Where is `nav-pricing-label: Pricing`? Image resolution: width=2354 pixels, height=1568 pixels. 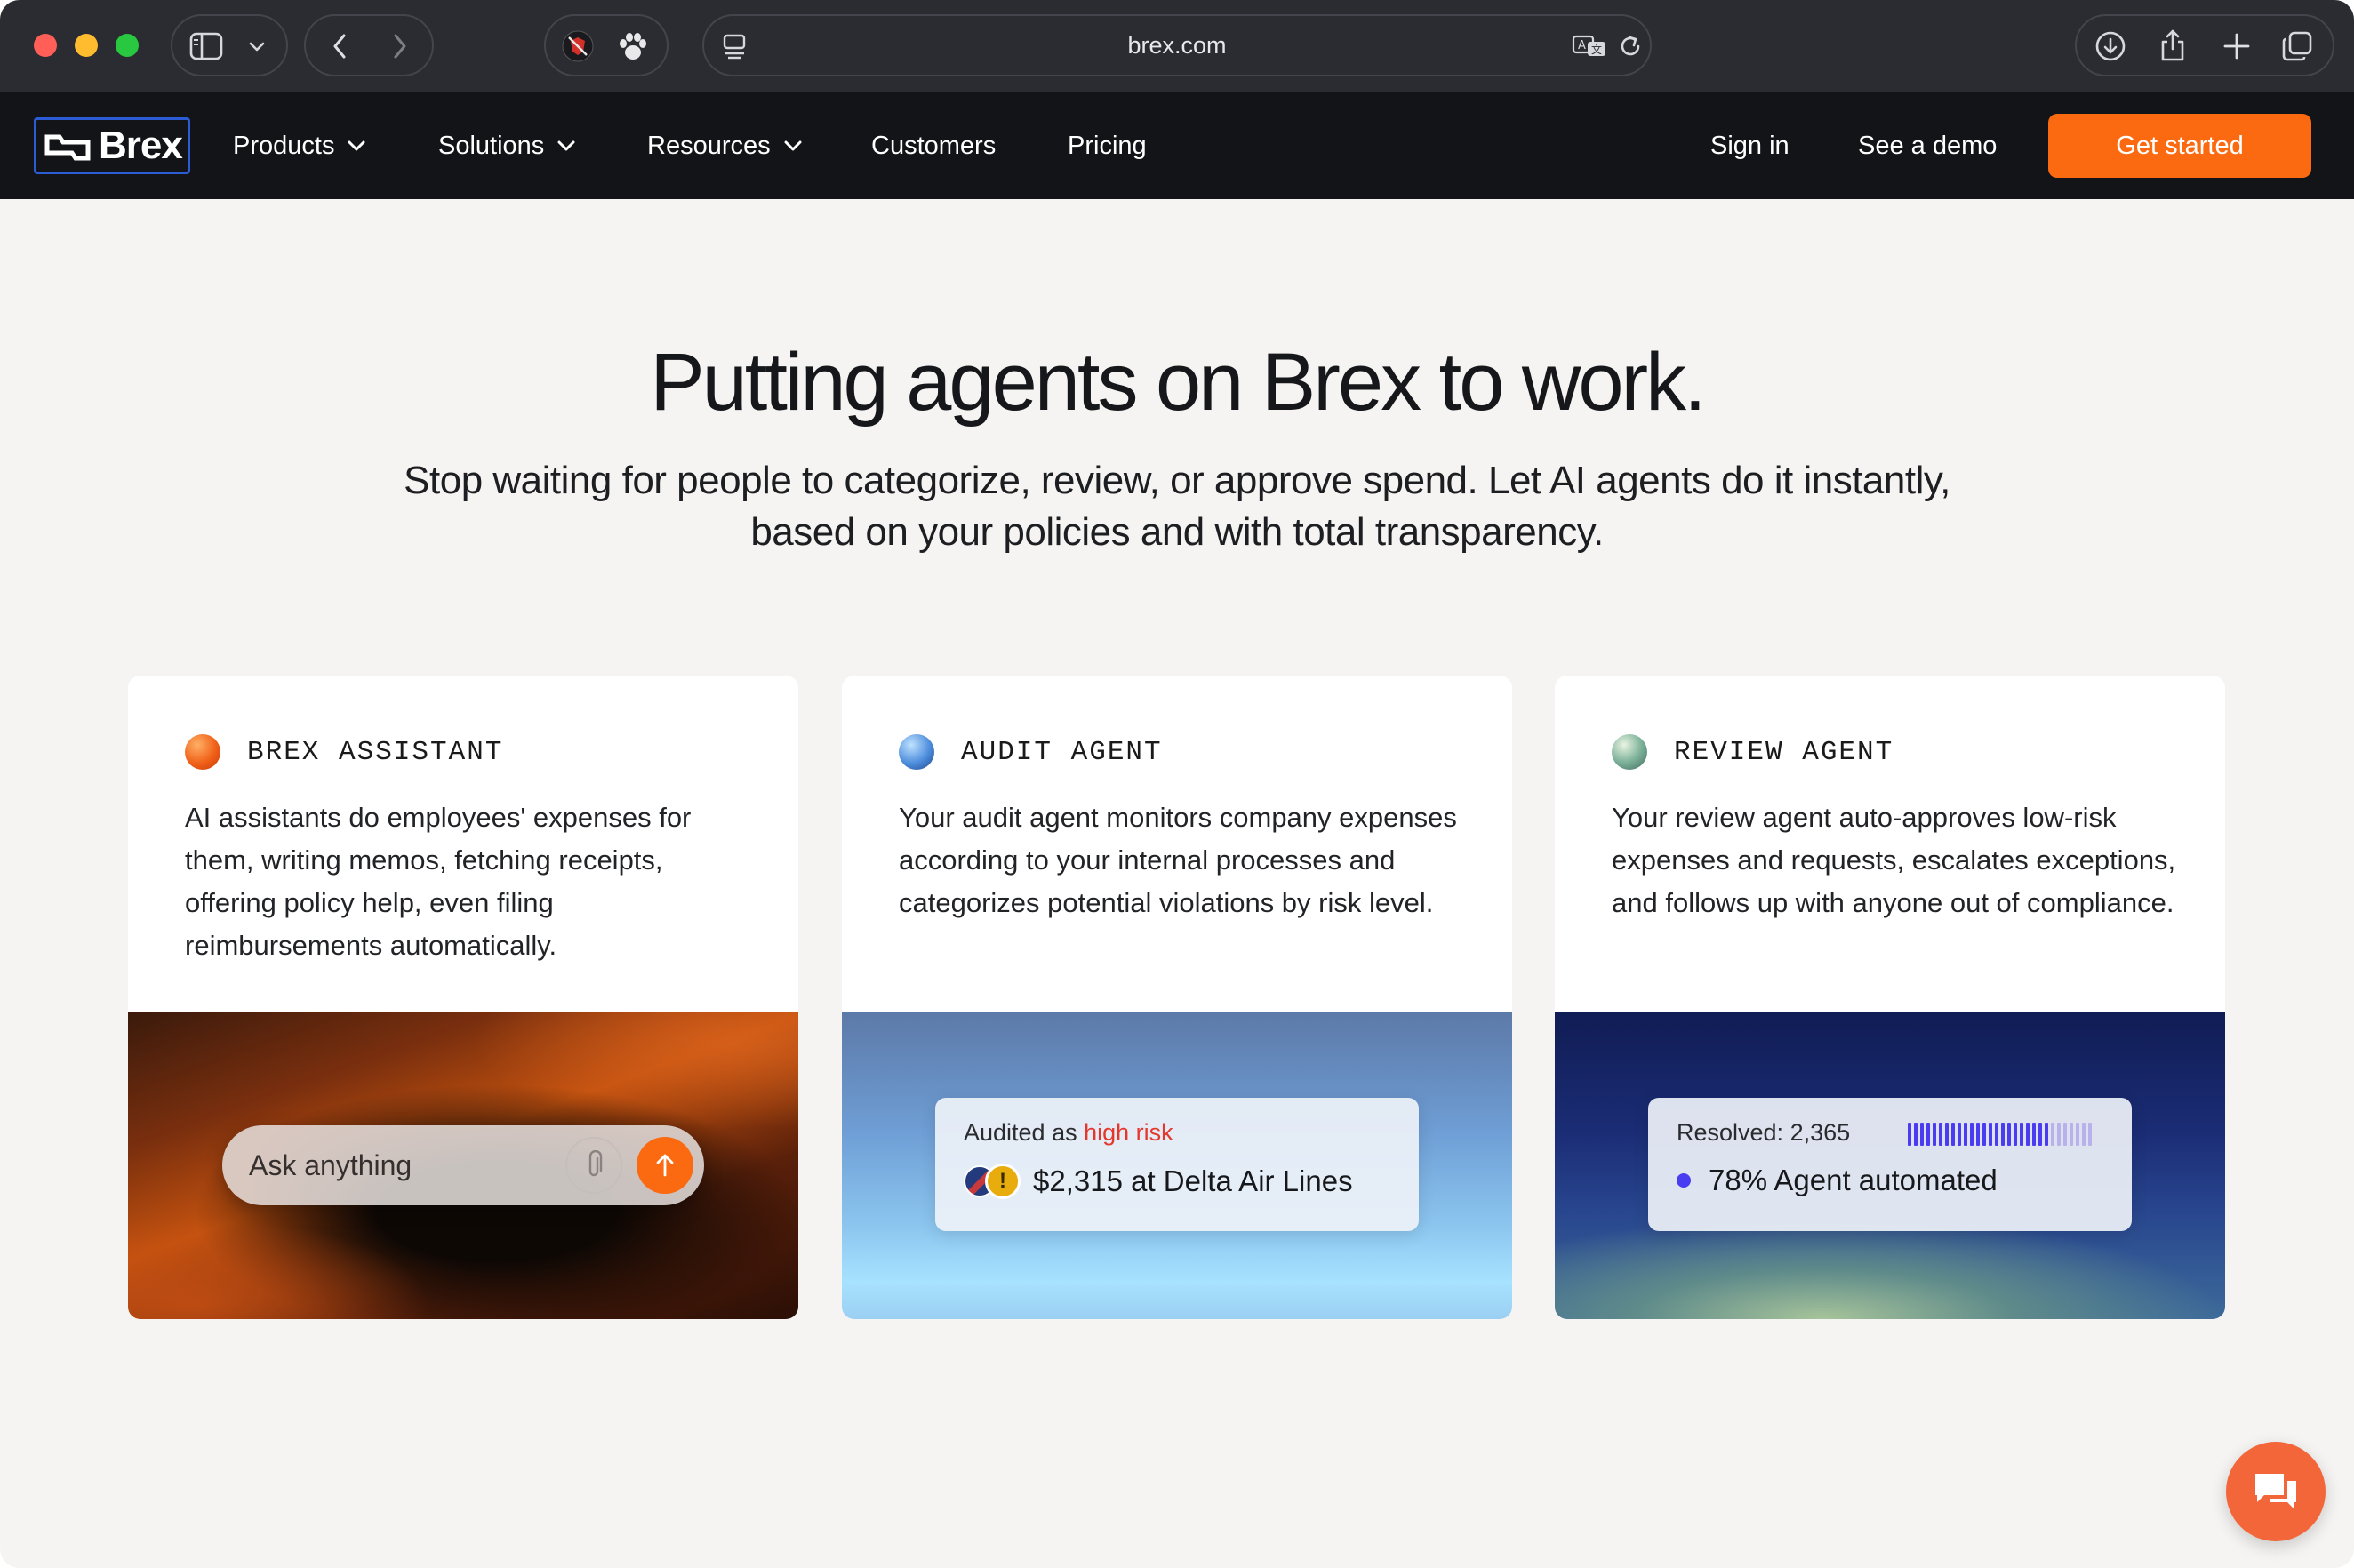 nav-pricing-label: Pricing is located at coordinates (1107, 145).